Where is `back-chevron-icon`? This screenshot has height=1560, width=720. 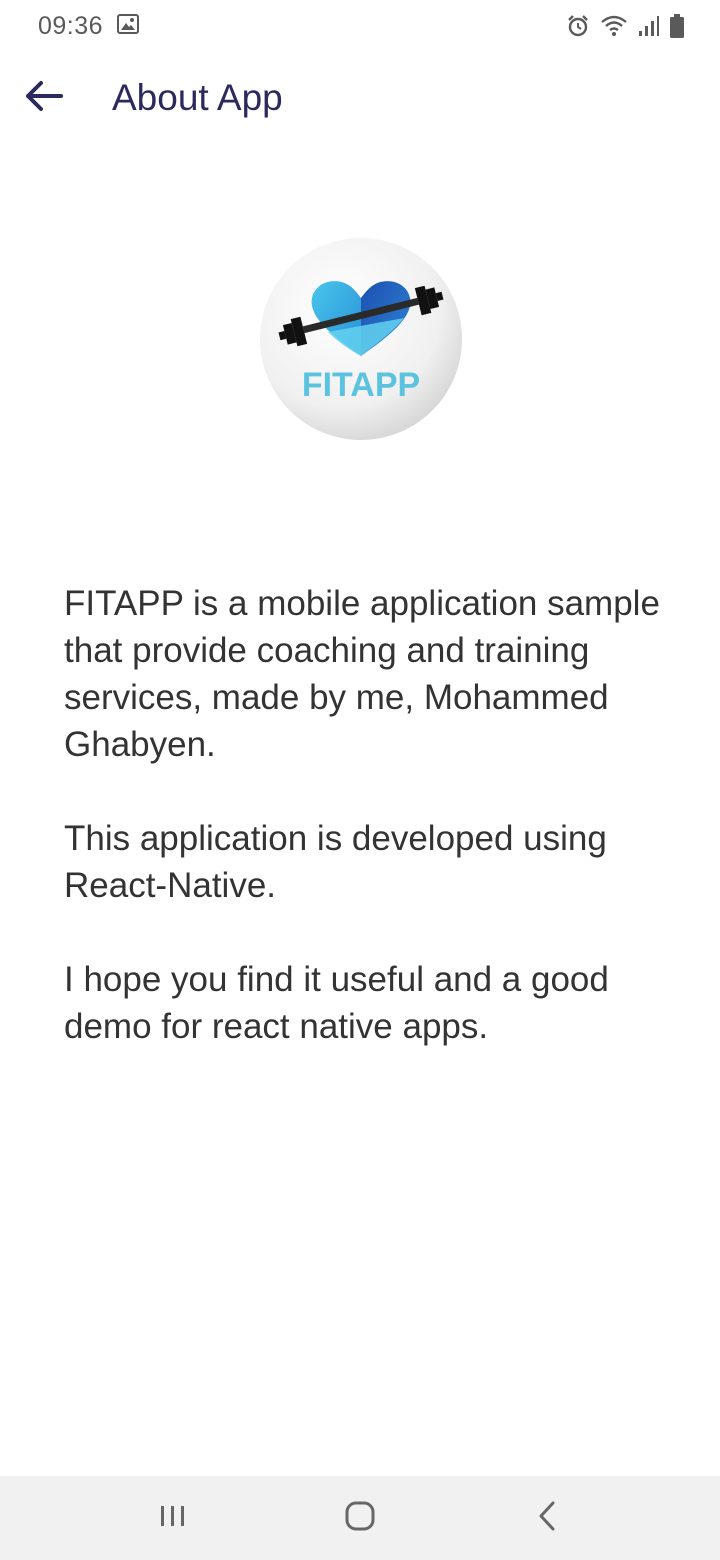 back-chevron-icon is located at coordinates (547, 1518).